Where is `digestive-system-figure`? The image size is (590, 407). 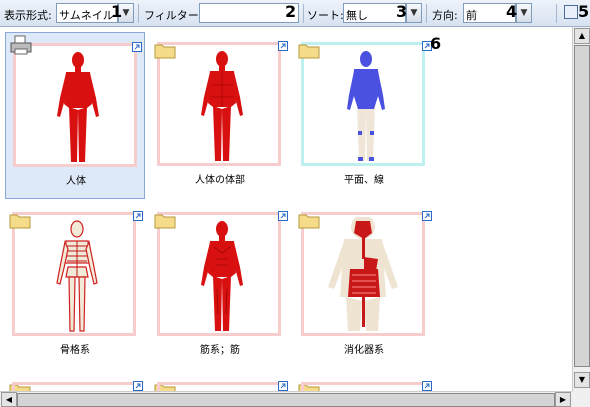
digestive-system-figure is located at coordinates (363, 274).